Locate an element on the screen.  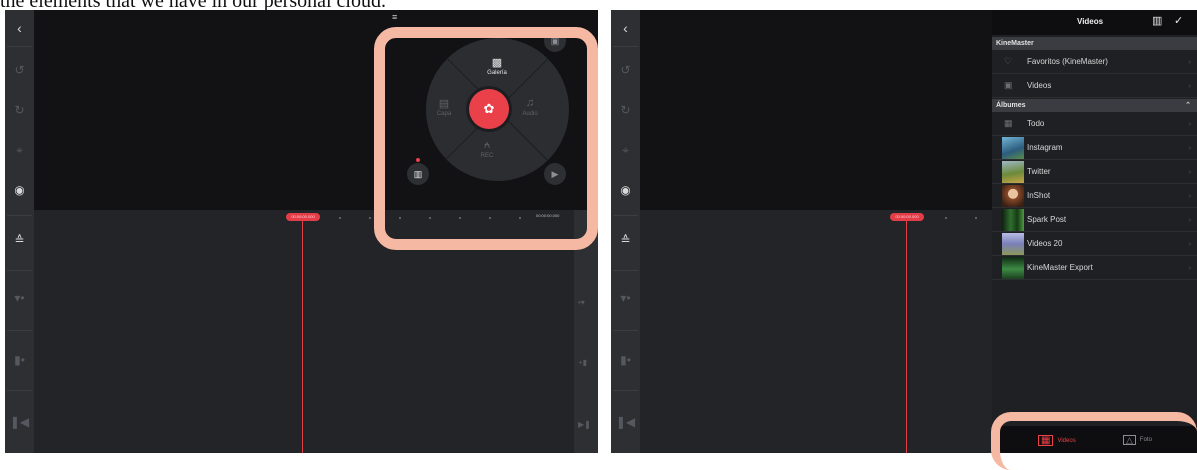
skip-end-icon: ▶❚ is located at coordinates (584, 424).